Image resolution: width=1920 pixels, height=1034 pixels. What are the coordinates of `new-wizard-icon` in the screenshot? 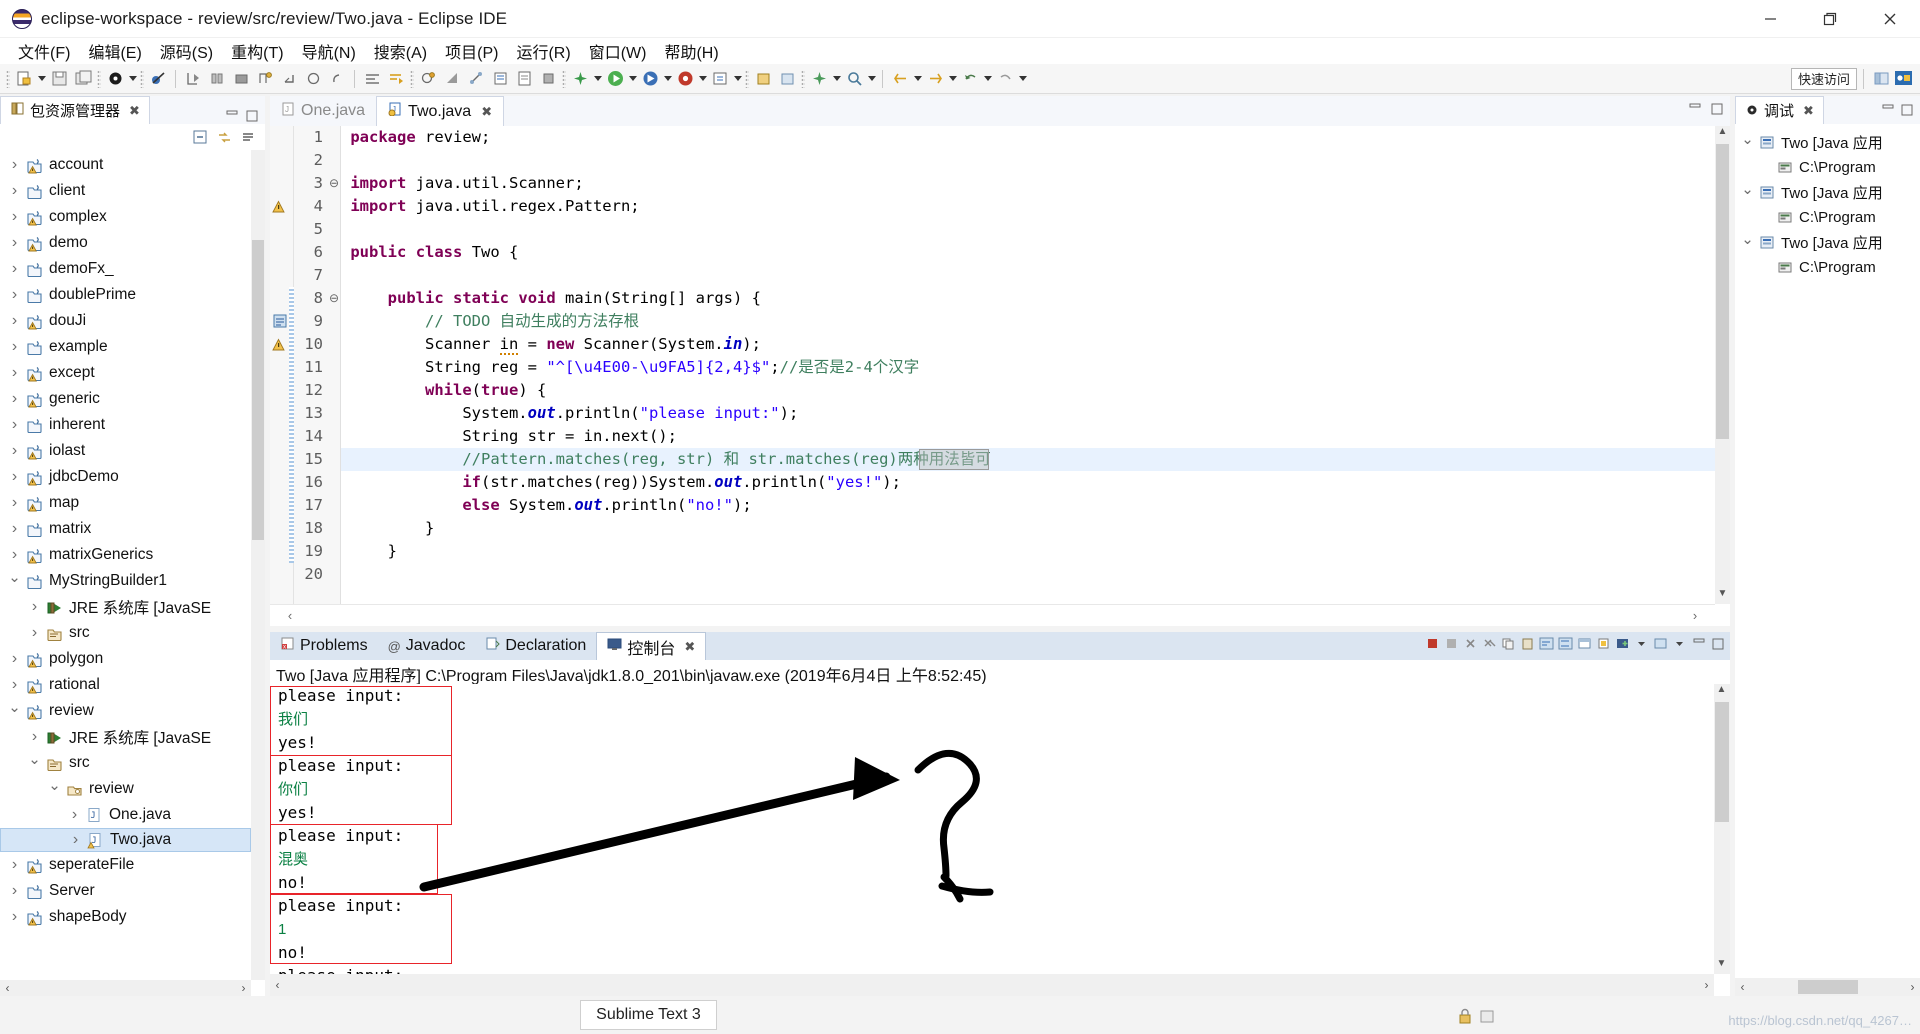 It's located at (720, 79).